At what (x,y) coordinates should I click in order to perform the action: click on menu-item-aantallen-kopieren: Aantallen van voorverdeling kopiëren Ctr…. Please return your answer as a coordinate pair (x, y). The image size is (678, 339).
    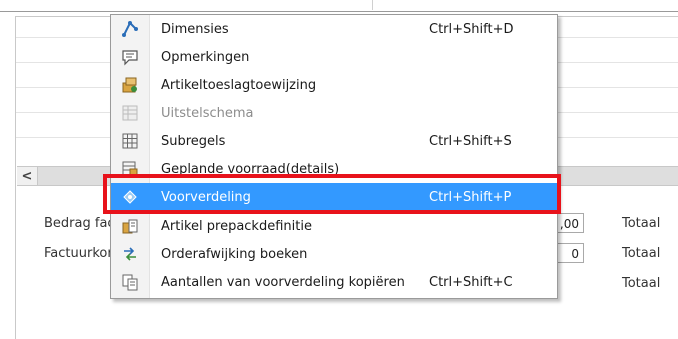
    Looking at the image, I should click on (334, 282).